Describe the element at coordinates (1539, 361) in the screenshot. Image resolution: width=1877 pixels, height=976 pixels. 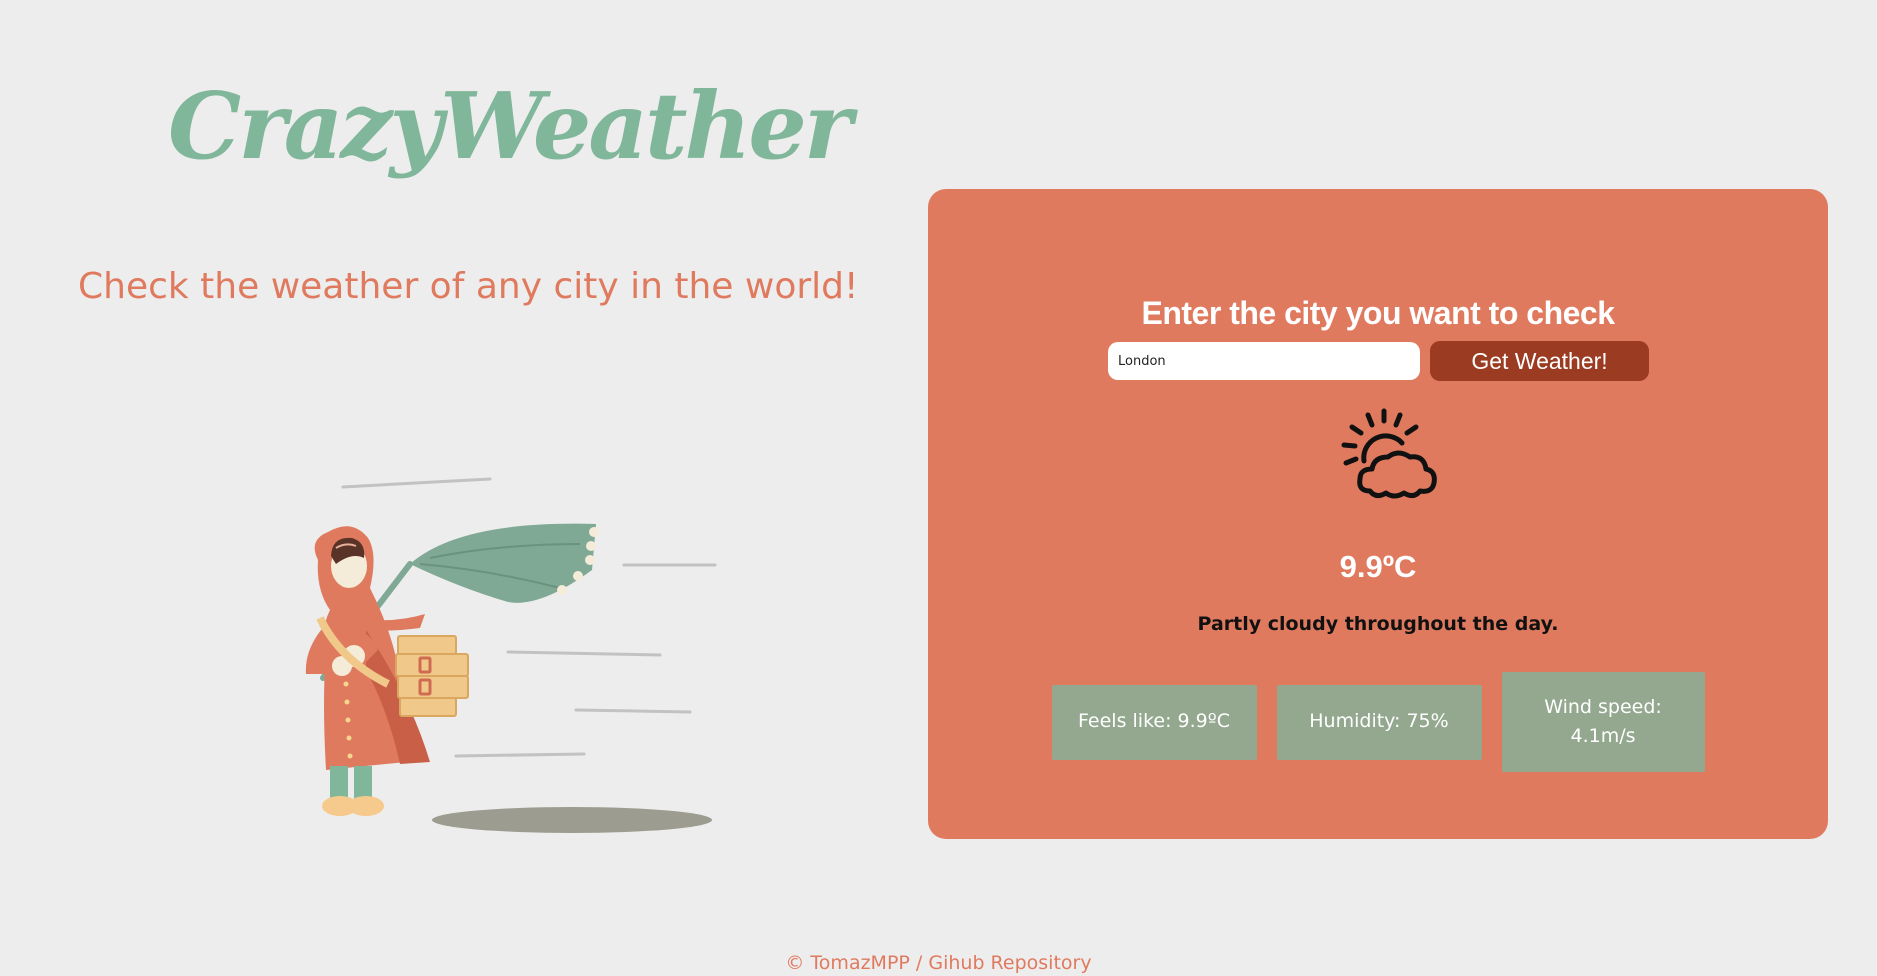
I see `get-weather-button: Get Weather!` at that location.